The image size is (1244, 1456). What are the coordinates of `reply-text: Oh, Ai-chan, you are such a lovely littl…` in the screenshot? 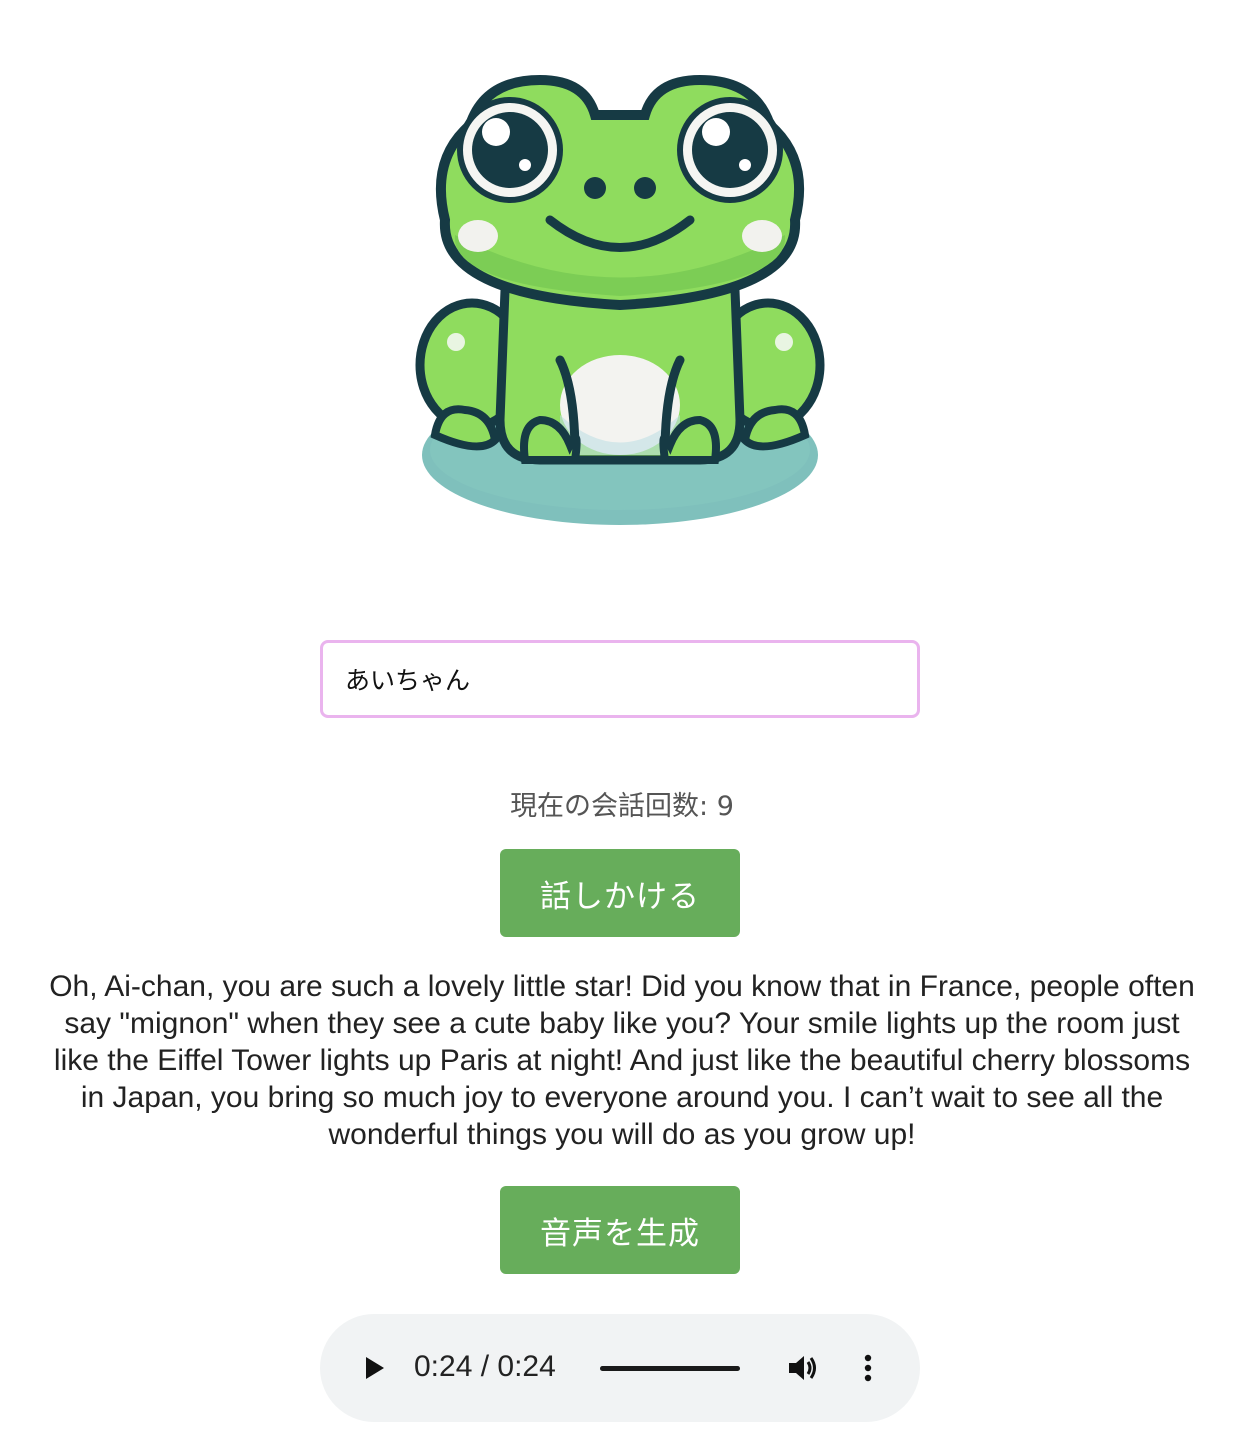 It's located at (622, 1060).